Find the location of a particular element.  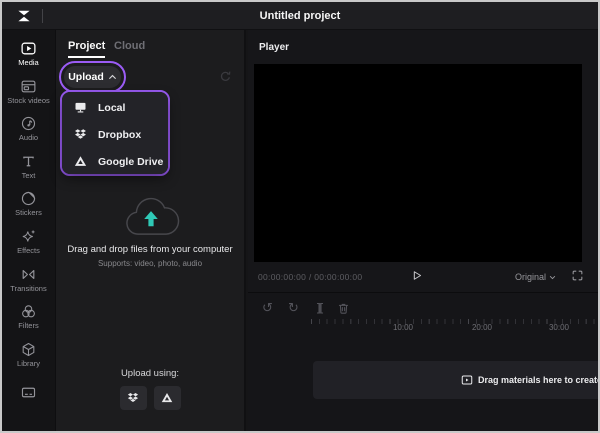

resolution-dropdown: Original is located at coordinates (535, 277).